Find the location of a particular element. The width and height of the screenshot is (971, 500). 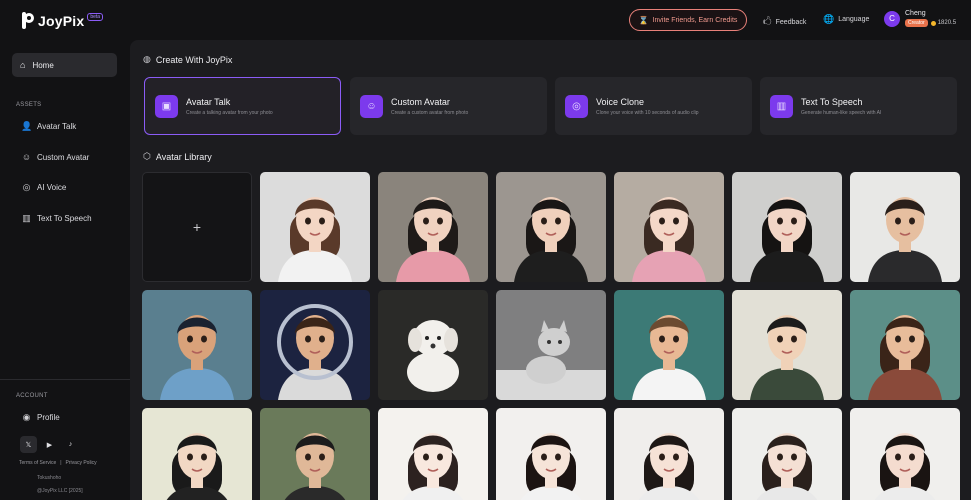

sidebar-item-avatar-talk: 👤 Avatar Talk is located at coordinates (48, 126).